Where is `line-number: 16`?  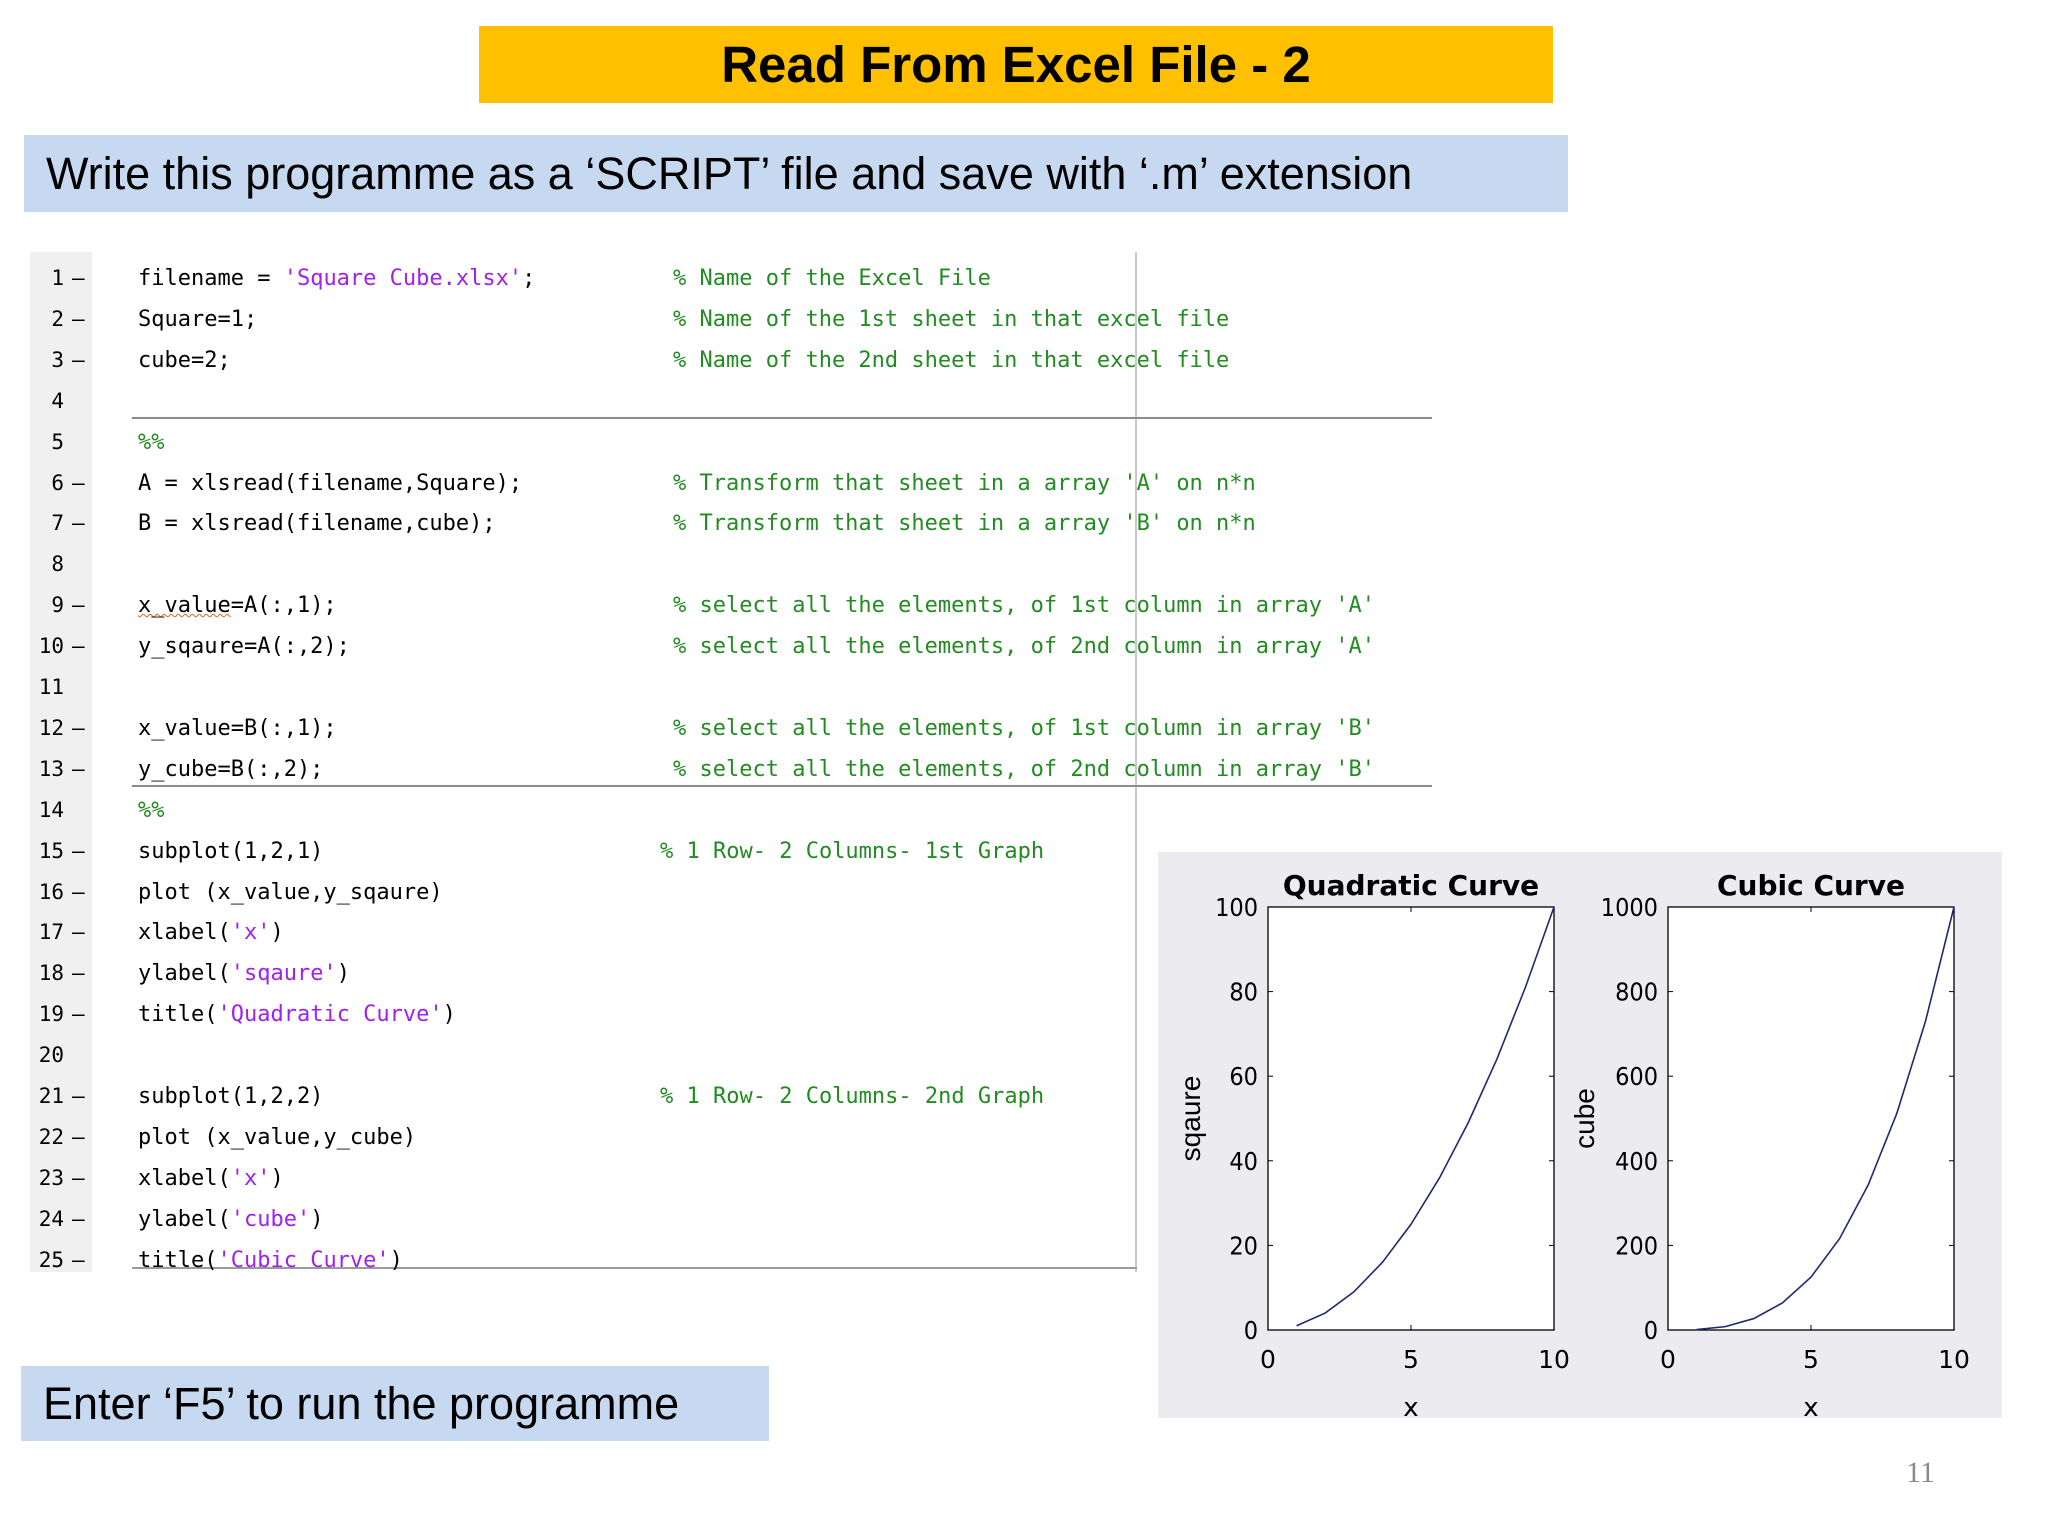
line-number: 16 is located at coordinates (51, 891).